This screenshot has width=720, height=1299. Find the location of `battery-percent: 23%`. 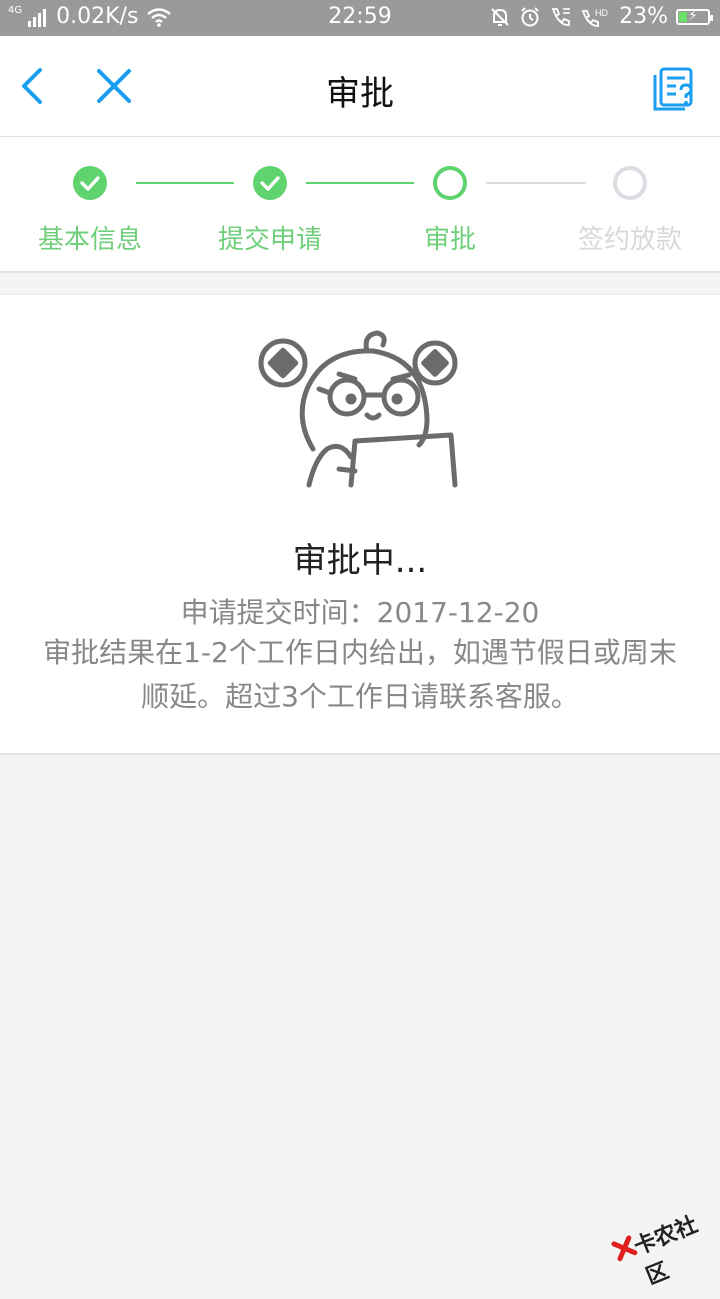

battery-percent: 23% is located at coordinates (643, 16).